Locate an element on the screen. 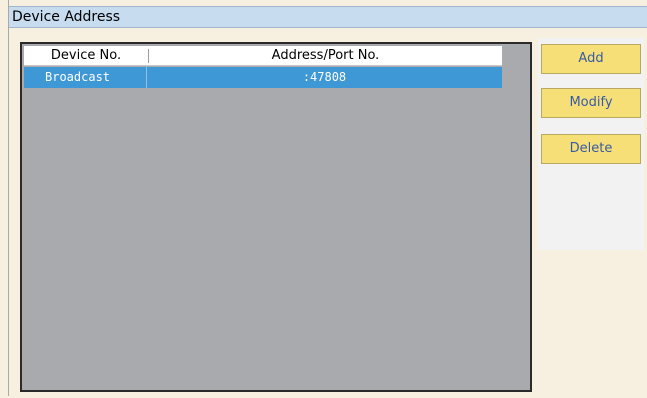 The image size is (647, 398). table-row: Broadcast :47808 is located at coordinates (263, 77).